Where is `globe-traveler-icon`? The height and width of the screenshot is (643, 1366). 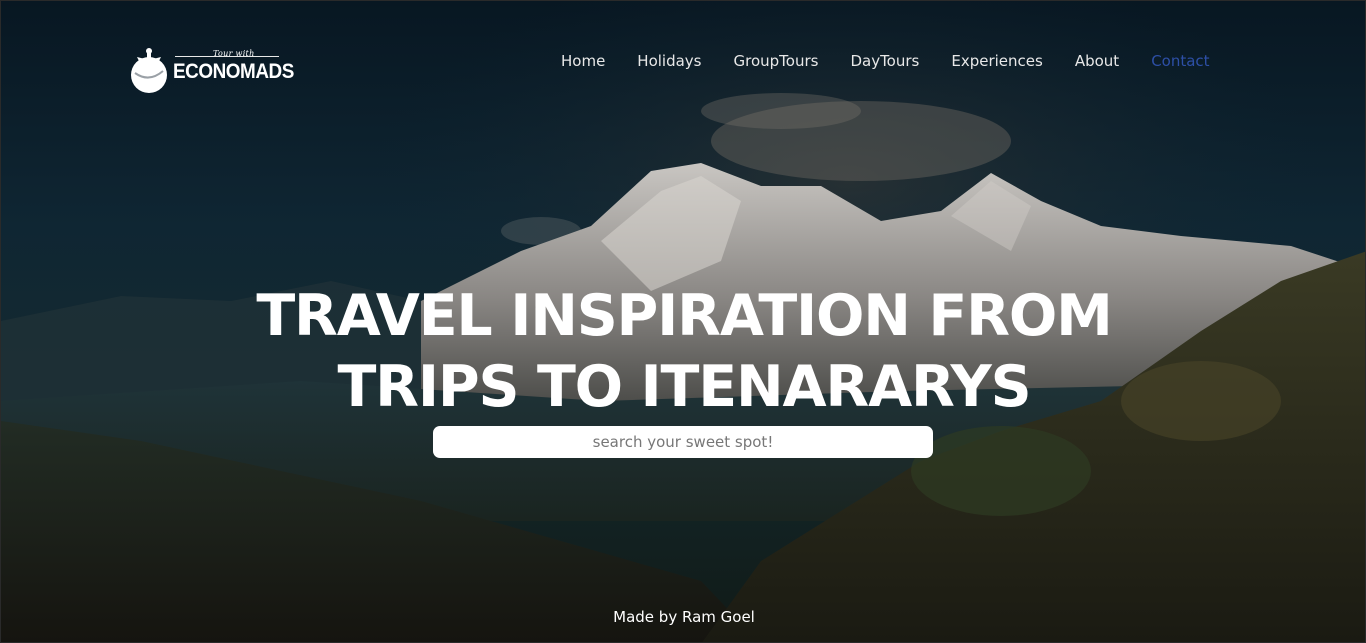 globe-traveler-icon is located at coordinates (149, 70).